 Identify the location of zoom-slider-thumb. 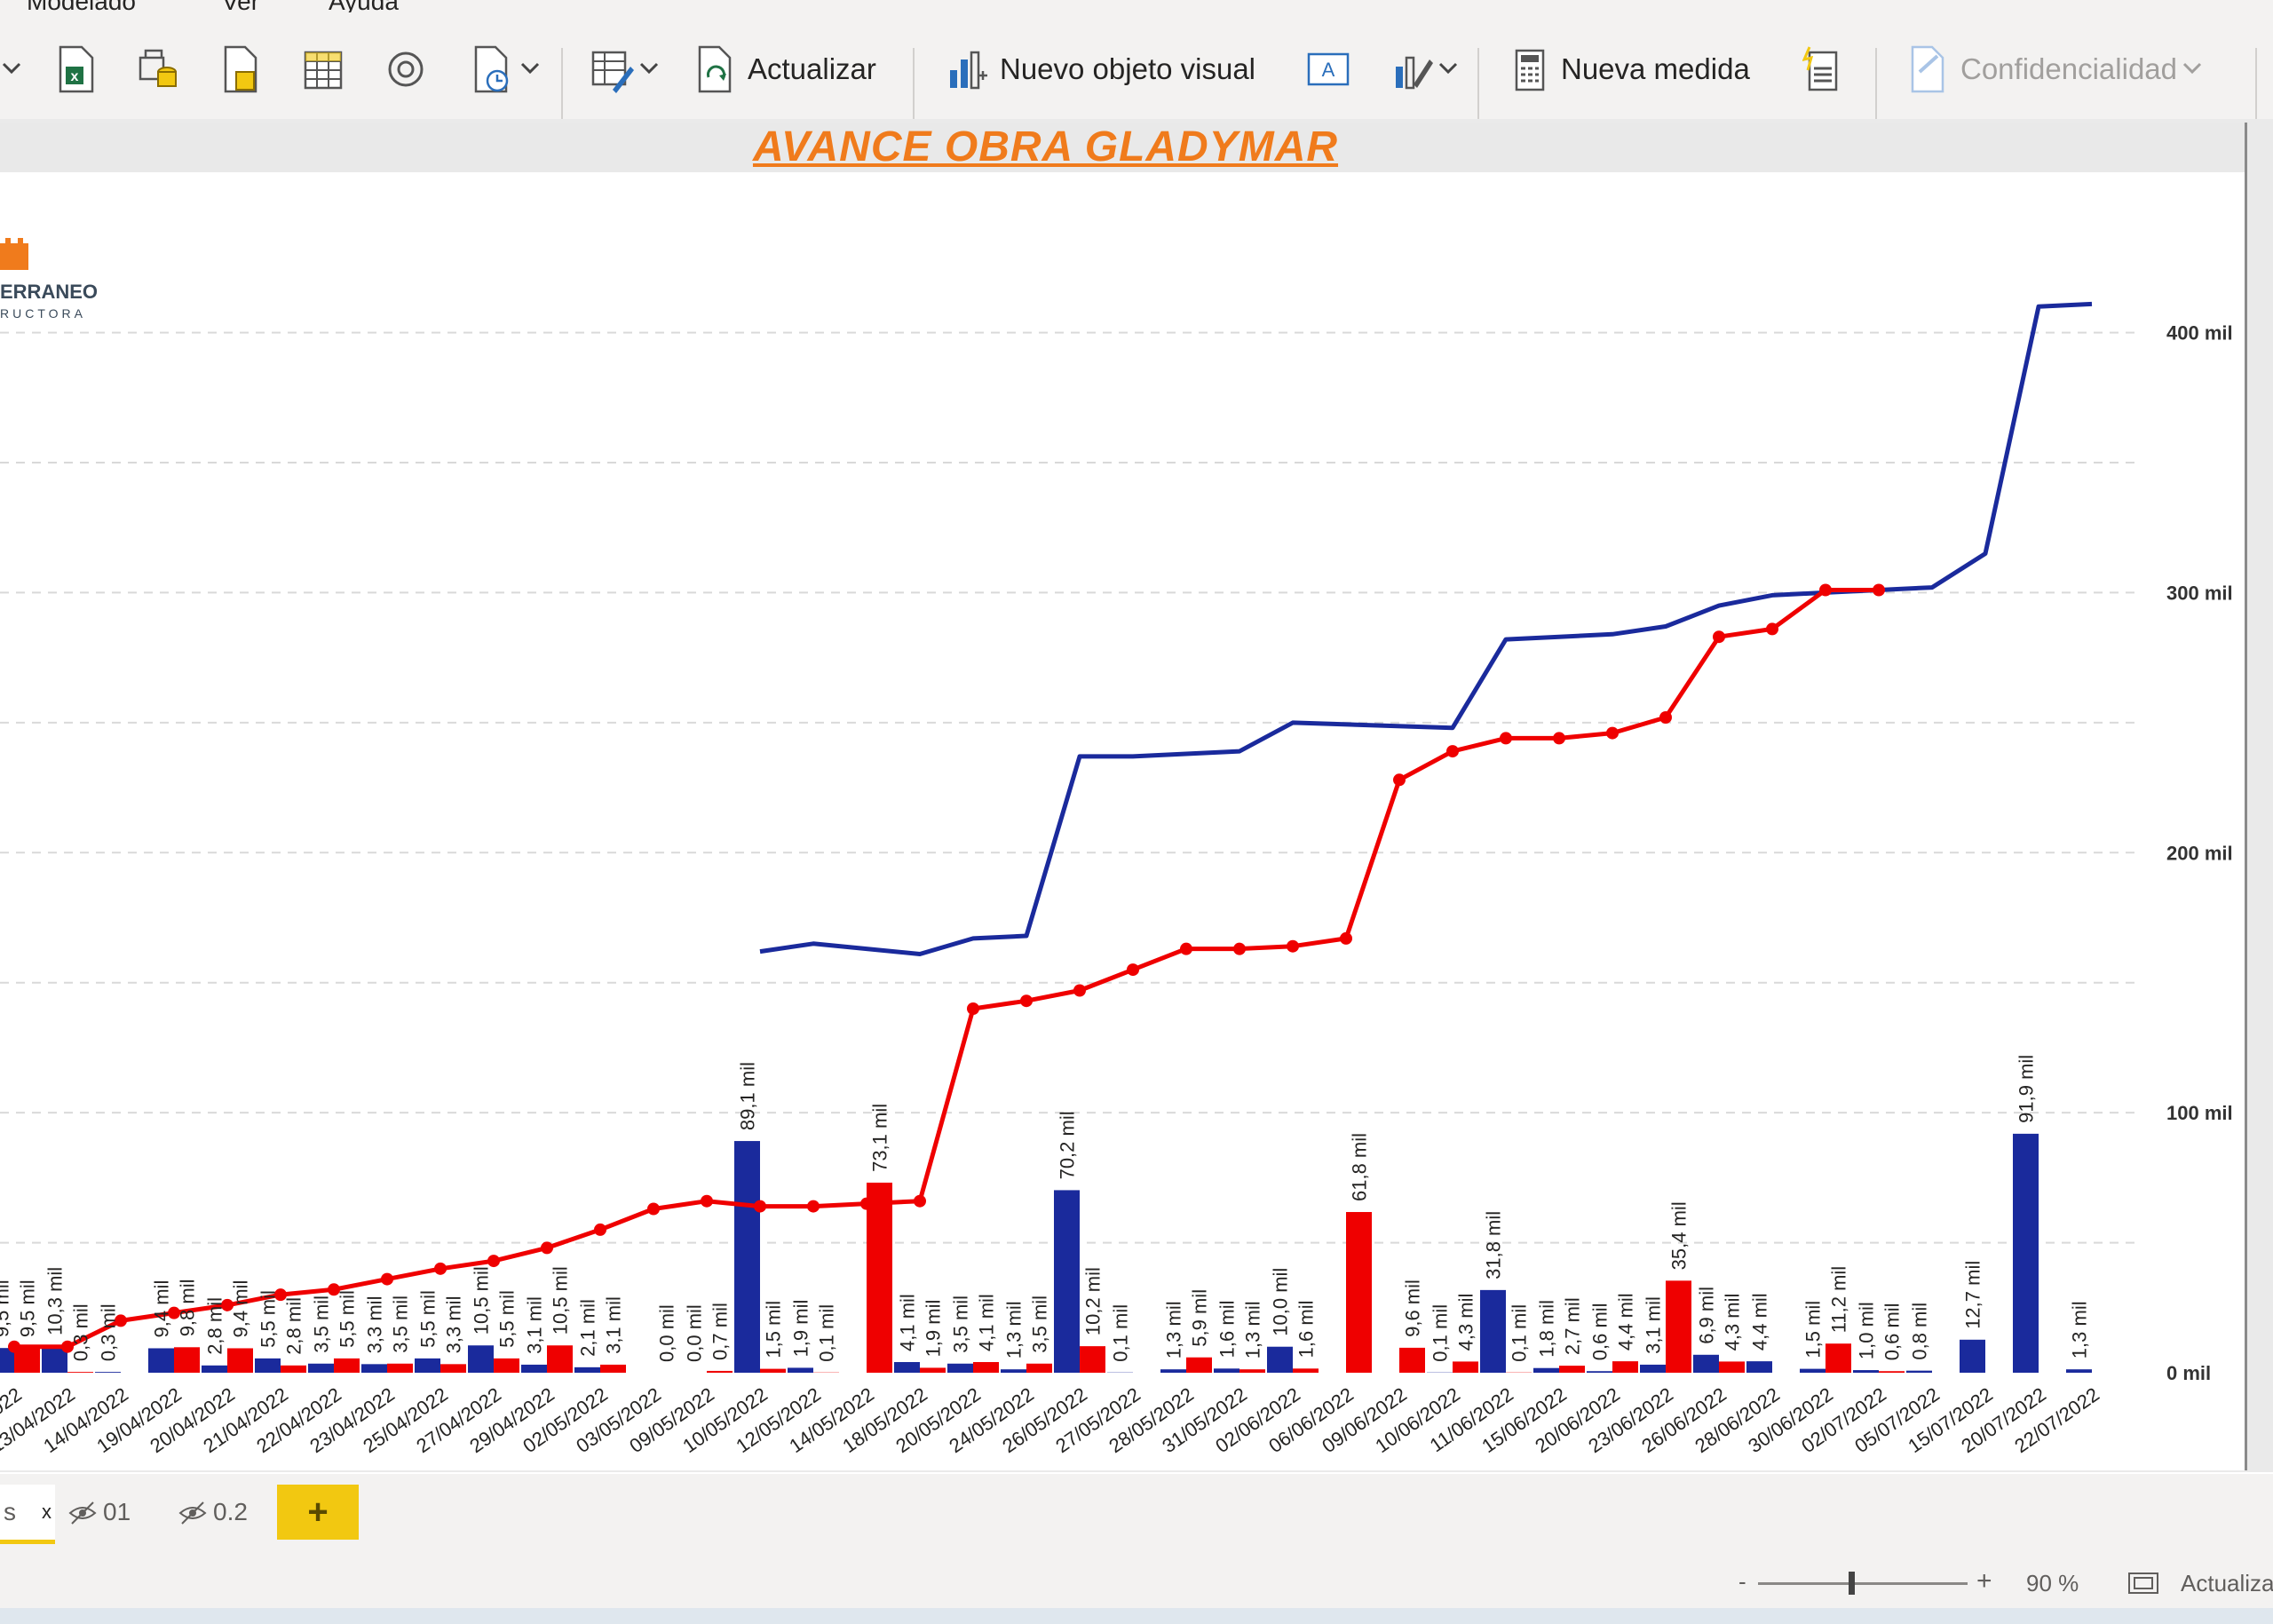
(1852, 1583).